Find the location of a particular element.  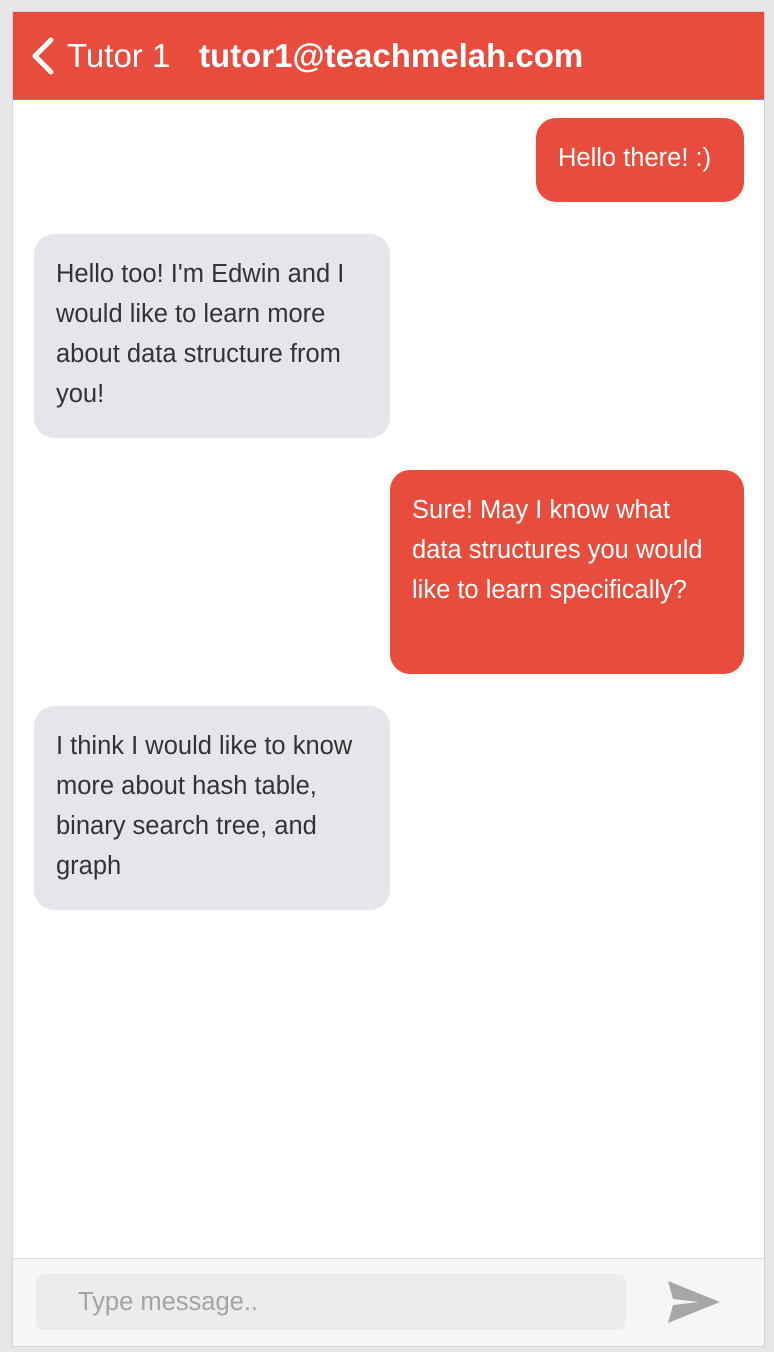

message-input is located at coordinates (331, 1302).